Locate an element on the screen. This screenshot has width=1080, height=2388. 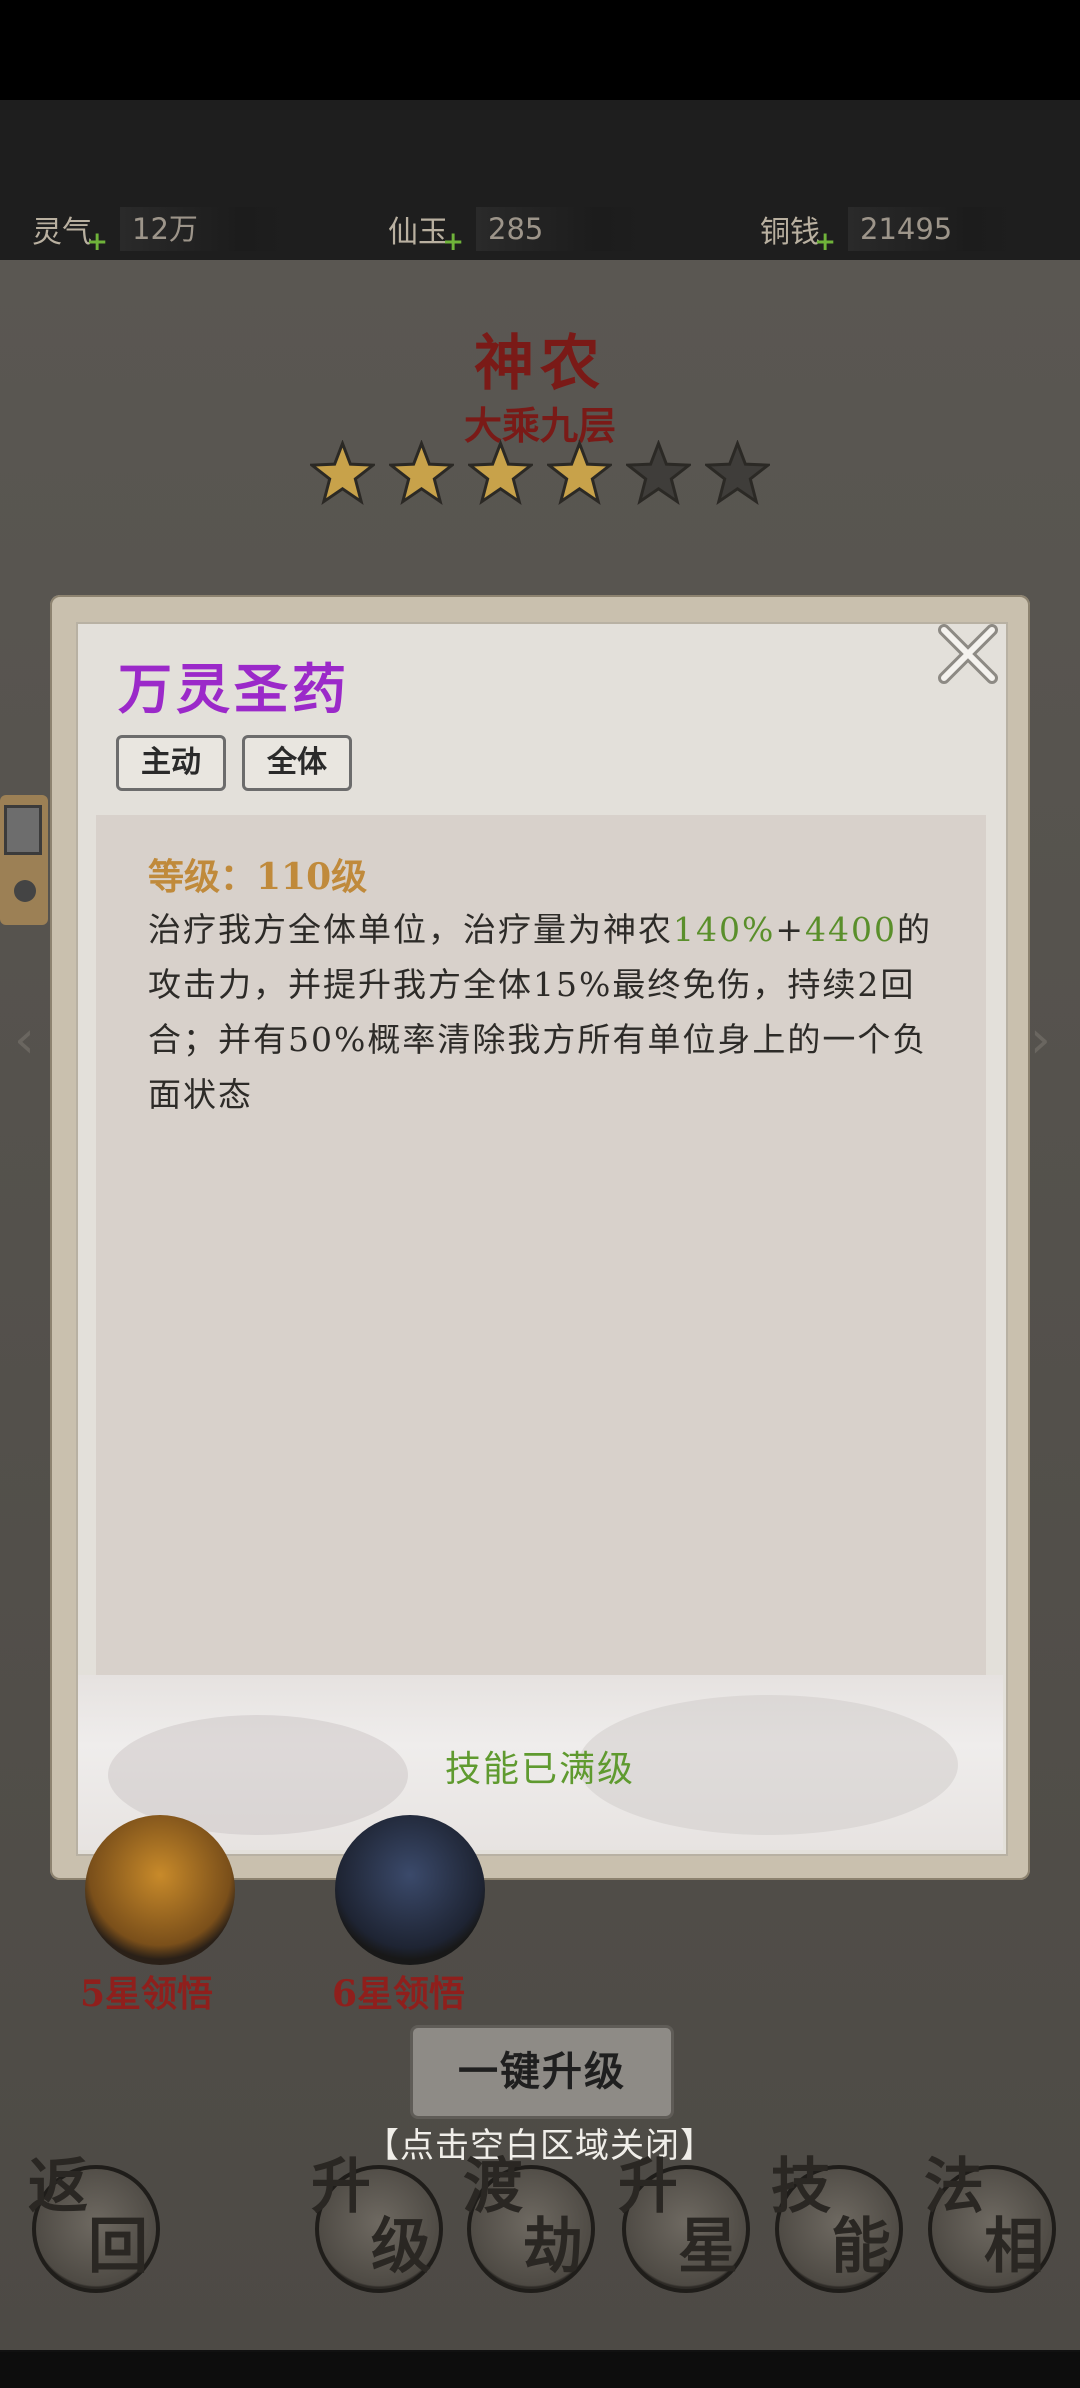
nav-char: 回 is located at coordinates (118, 2247).